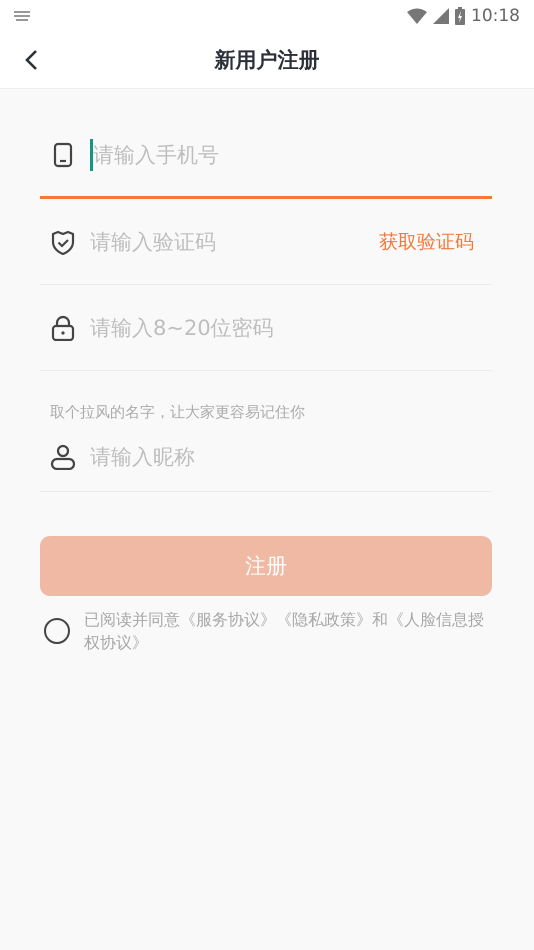  Describe the element at coordinates (291, 456) in the screenshot. I see `nickname-field: 请输入昵称` at that location.